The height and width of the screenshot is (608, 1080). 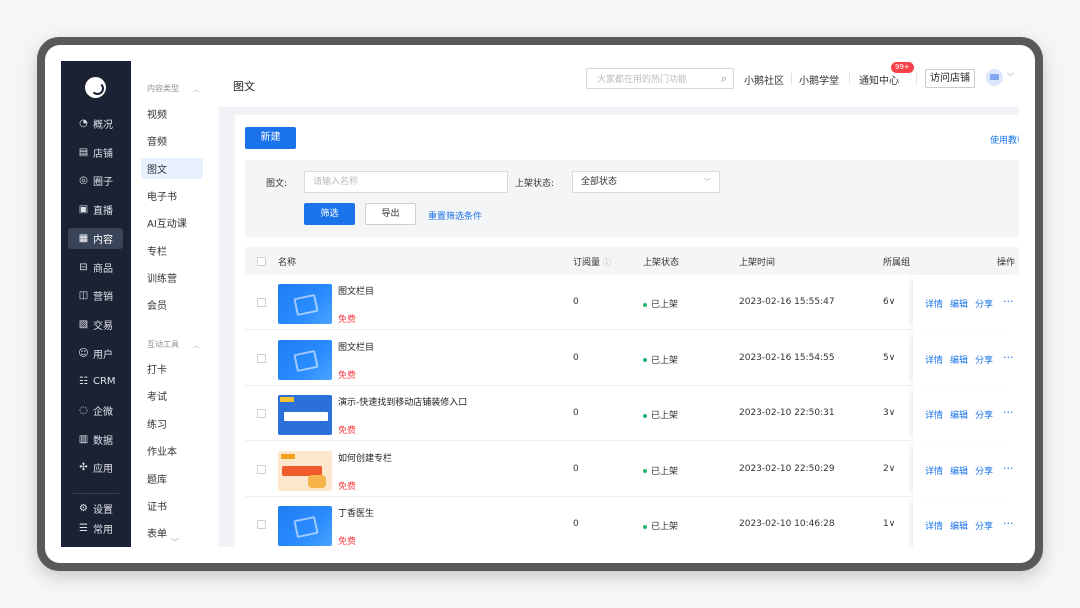 What do you see at coordinates (261, 261) in the screenshot?
I see `select-all-checkbox` at bounding box center [261, 261].